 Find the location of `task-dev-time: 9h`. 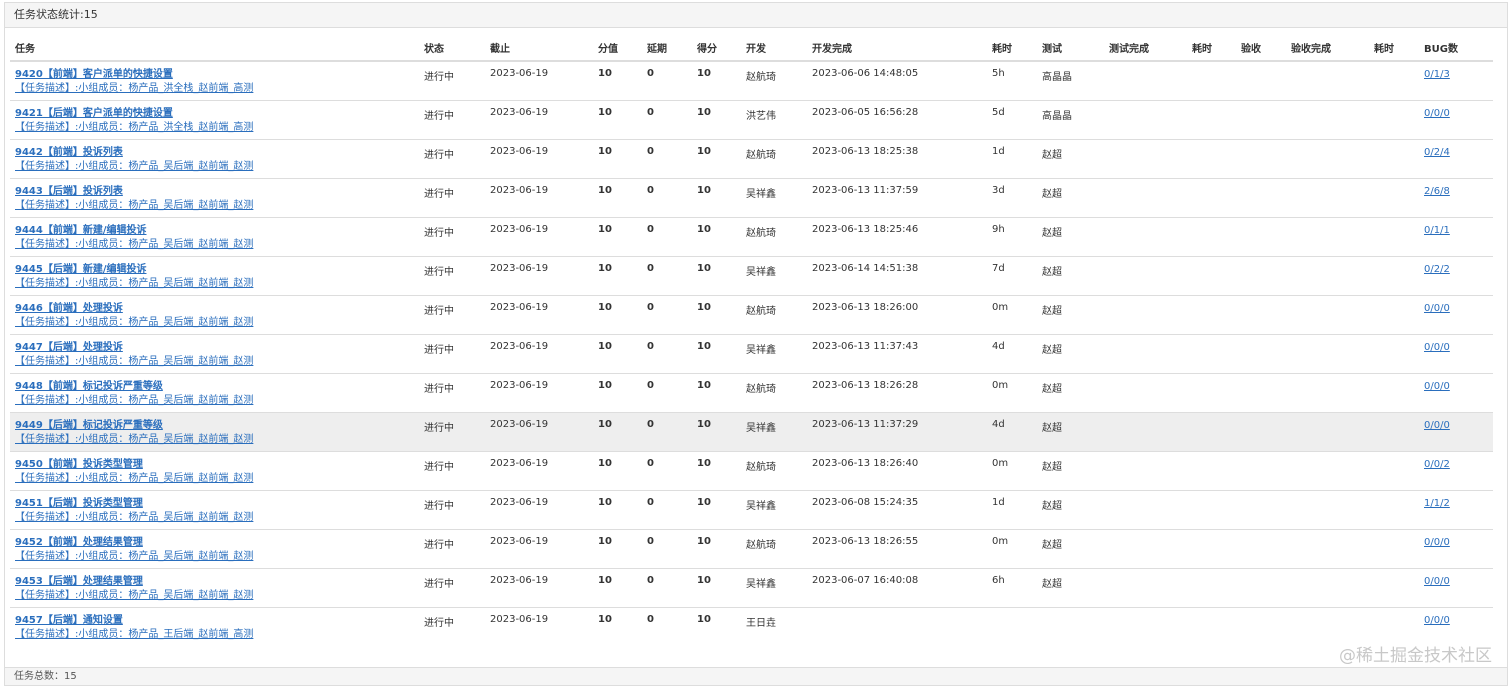

task-dev-time: 9h is located at coordinates (1012, 236).